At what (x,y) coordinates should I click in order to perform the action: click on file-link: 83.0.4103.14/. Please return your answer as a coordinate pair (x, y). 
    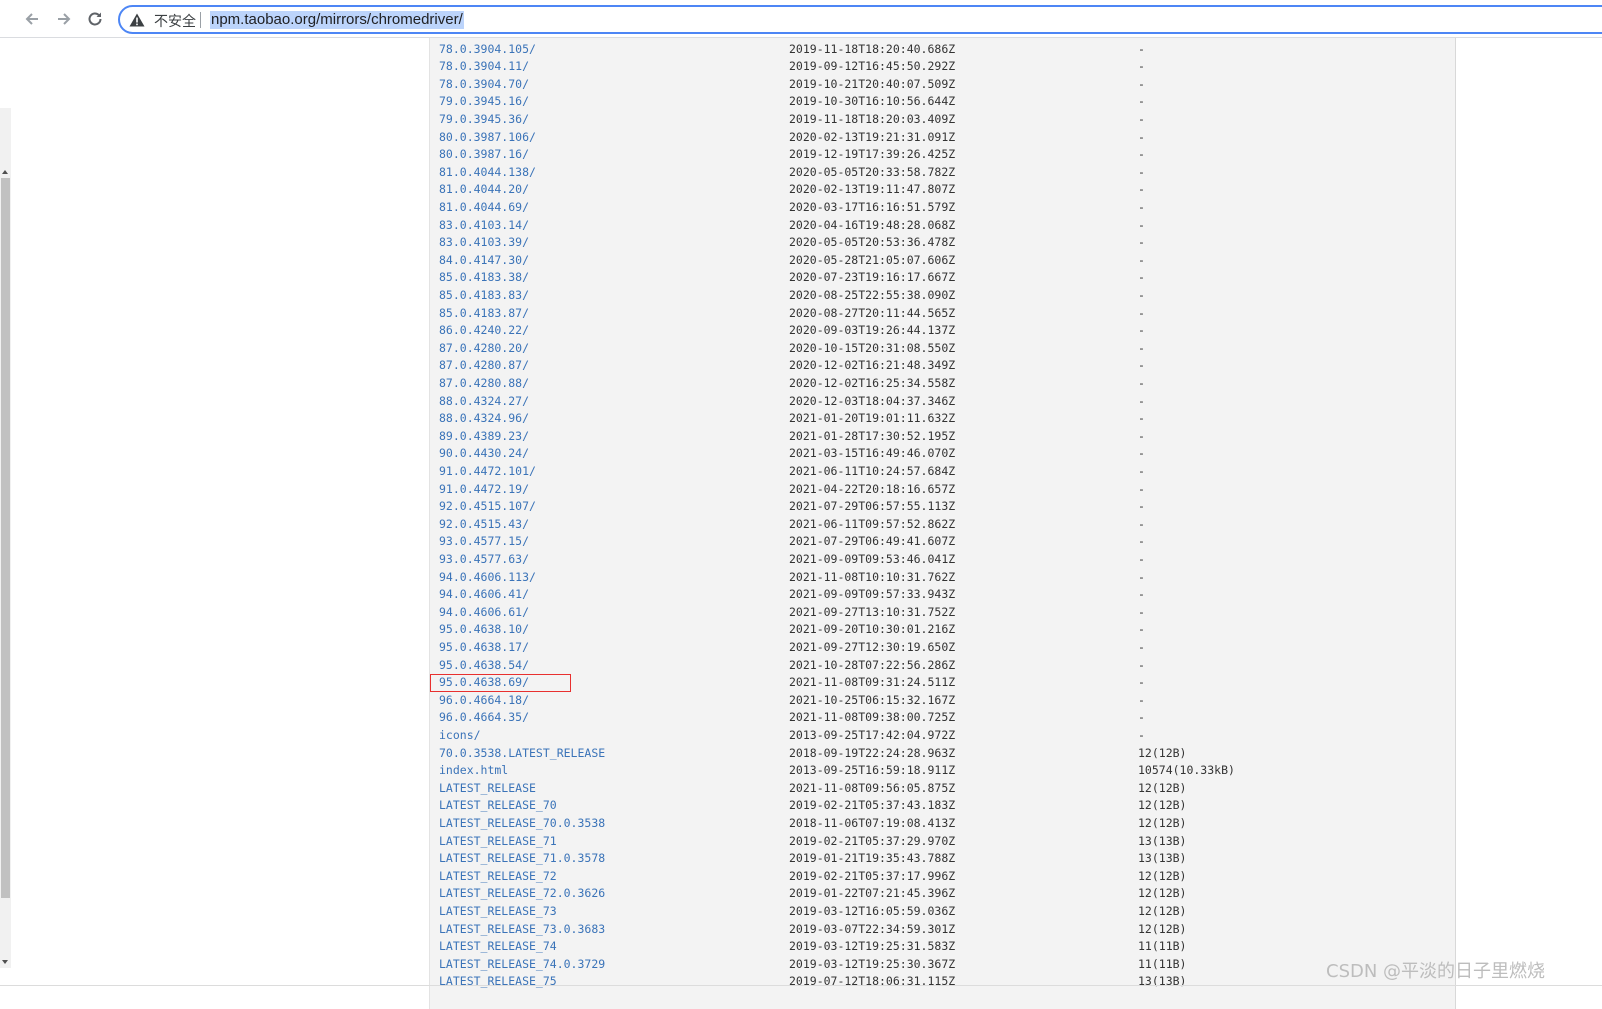
    Looking at the image, I should click on (484, 226).